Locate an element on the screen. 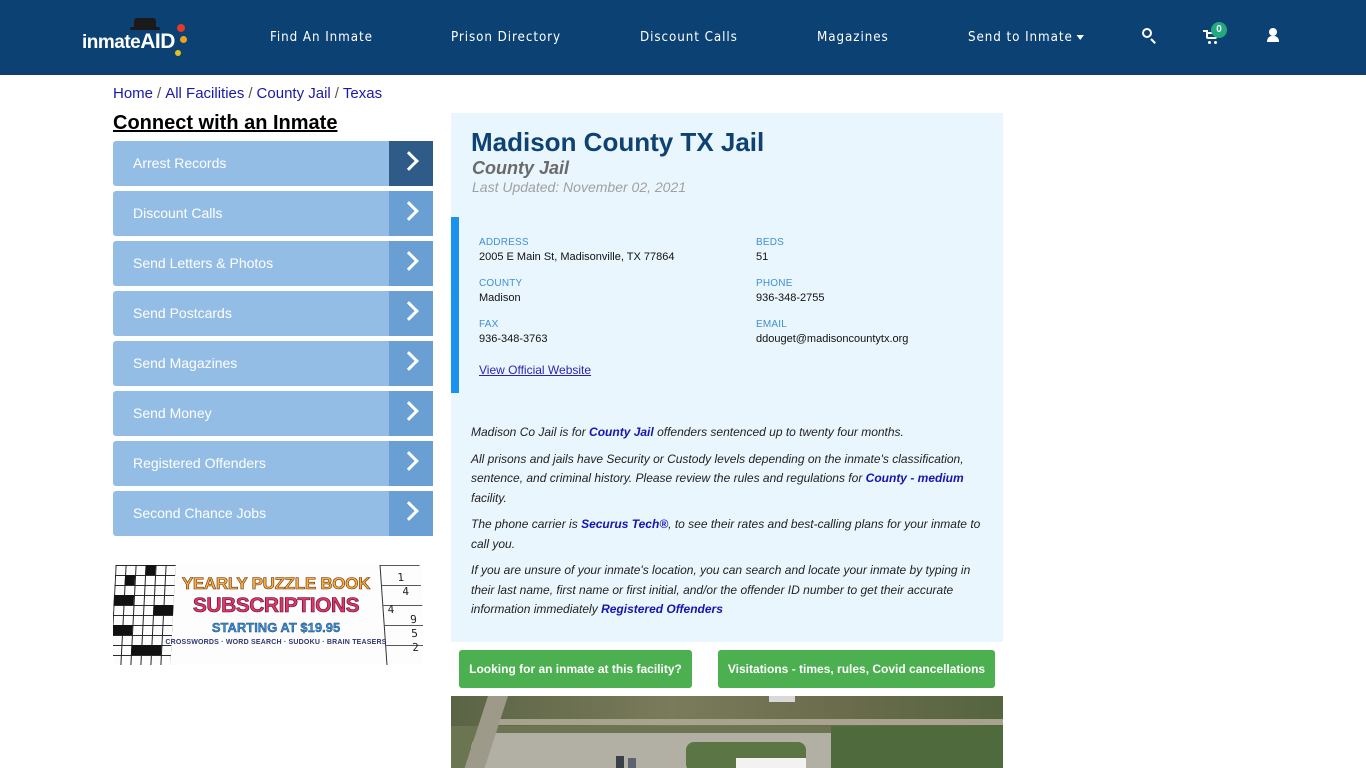 This screenshot has height=768, width=1366. sidebar-item-send-postcards: Send Postcards is located at coordinates (273, 313).